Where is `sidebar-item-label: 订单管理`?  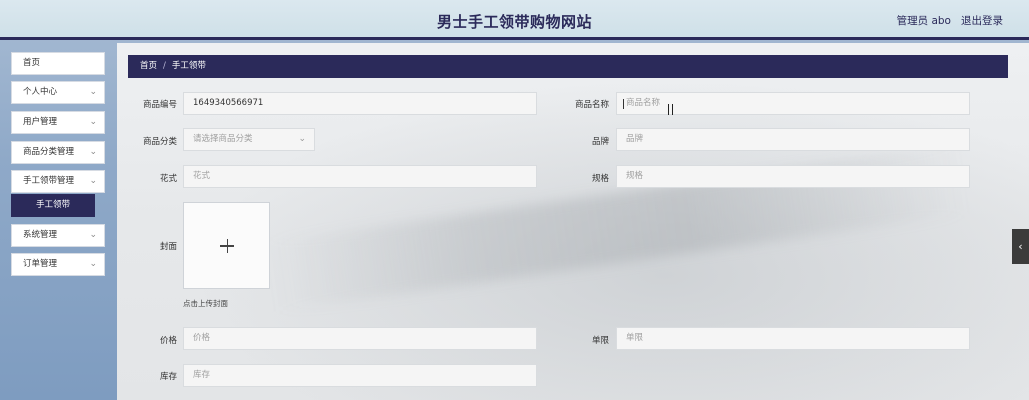 sidebar-item-label: 订单管理 is located at coordinates (40, 264).